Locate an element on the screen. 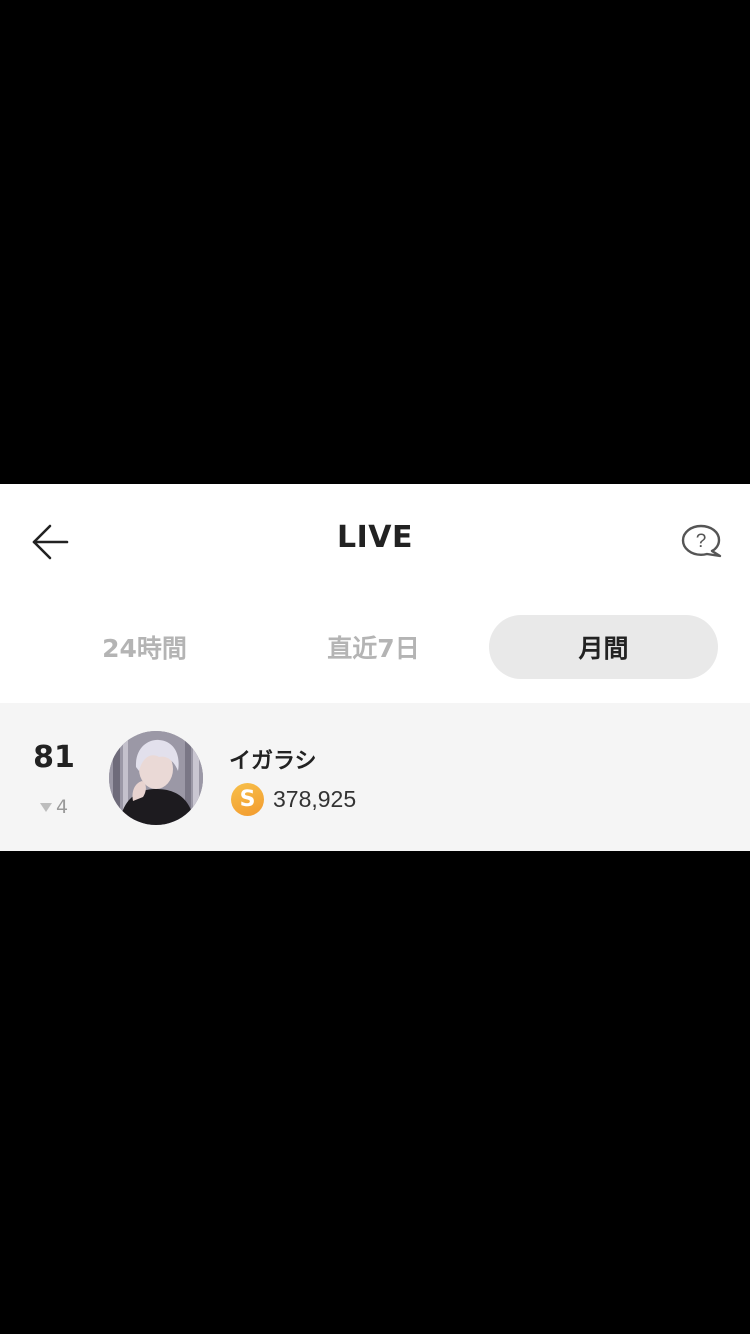 The height and width of the screenshot is (1334, 750). tab-monthly: 月間 is located at coordinates (603, 647).